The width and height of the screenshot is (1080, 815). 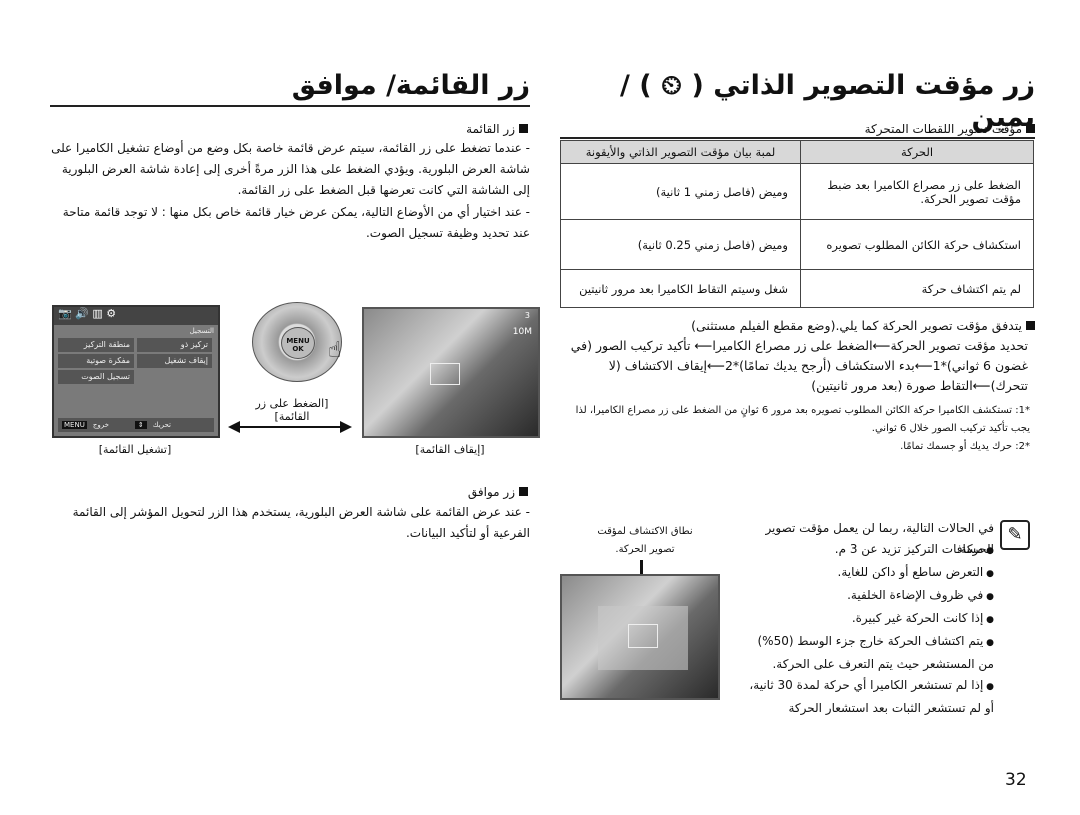 I want to click on footnote-2: *2: حرك يديك أو جسمك تمامًا., so click(x=965, y=446).